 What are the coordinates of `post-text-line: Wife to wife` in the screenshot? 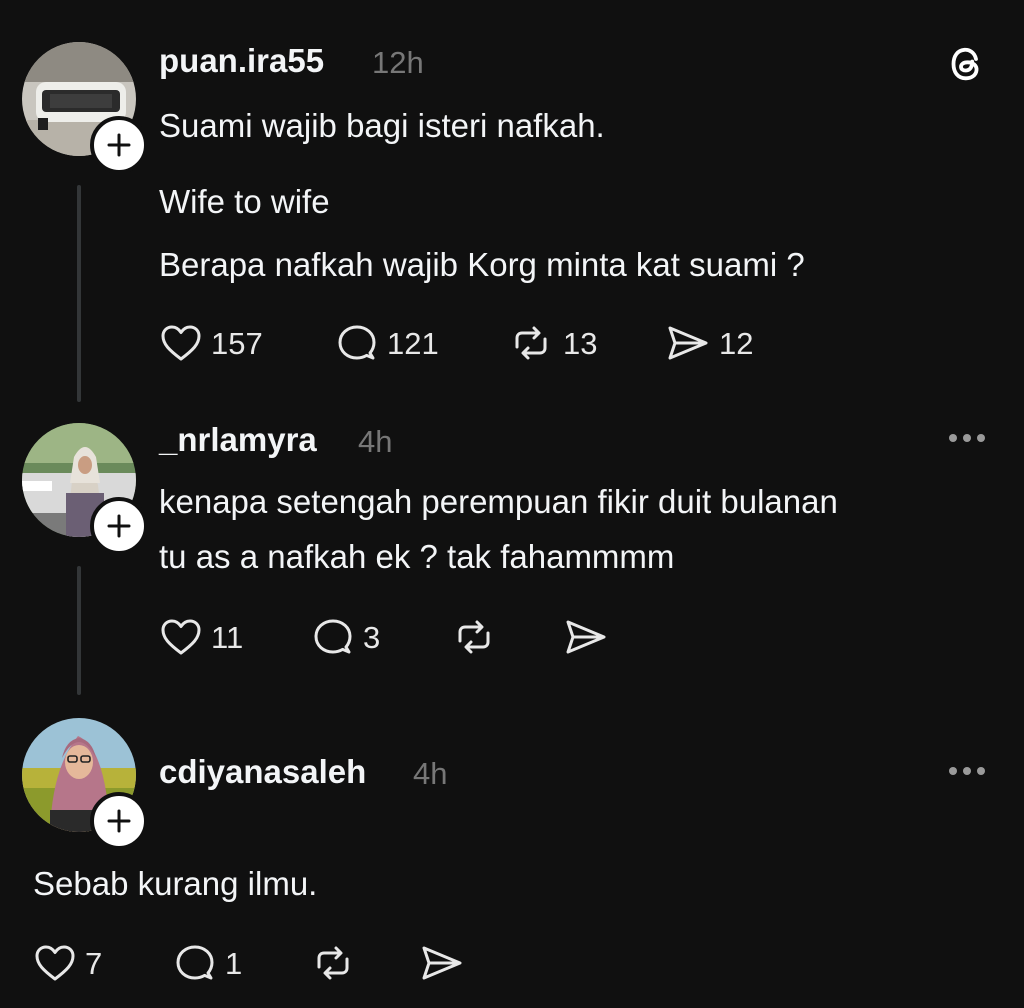 It's located at (244, 201).